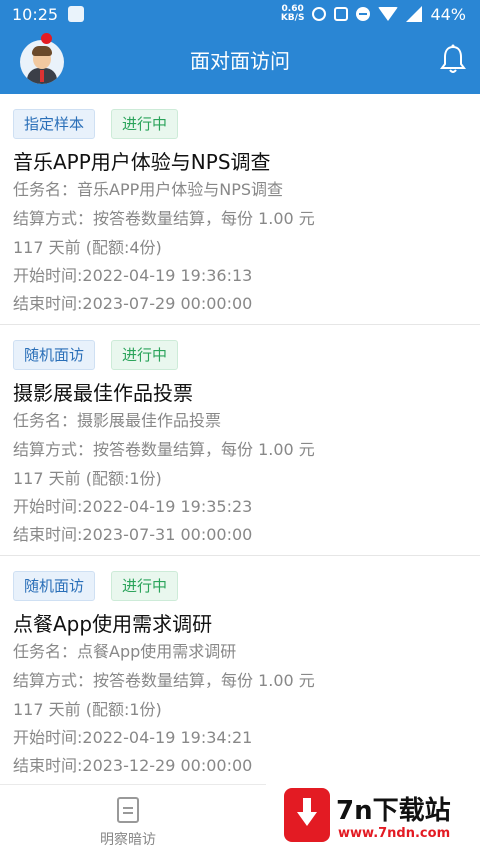 The image size is (480, 854). I want to click on watermark: 7n下载站 www.7ndn.com, so click(373, 817).